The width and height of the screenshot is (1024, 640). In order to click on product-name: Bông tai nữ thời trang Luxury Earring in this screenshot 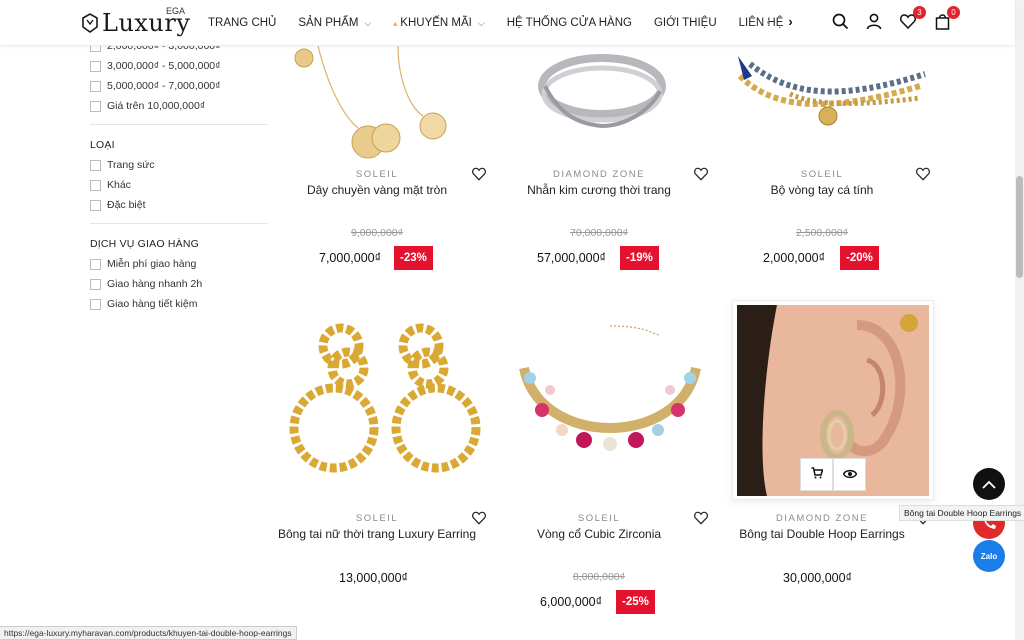, I will do `click(377, 534)`.